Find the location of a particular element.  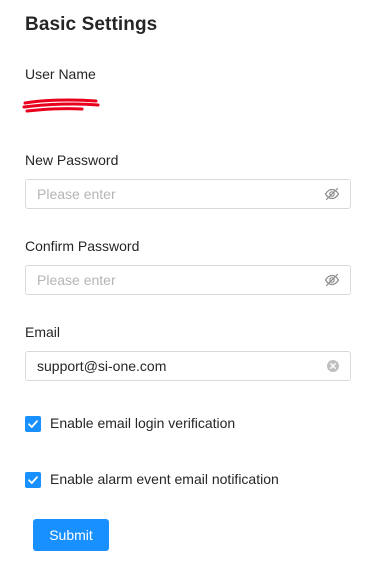

alarm-email-notification-label: Enable alarm event email notification is located at coordinates (164, 479).